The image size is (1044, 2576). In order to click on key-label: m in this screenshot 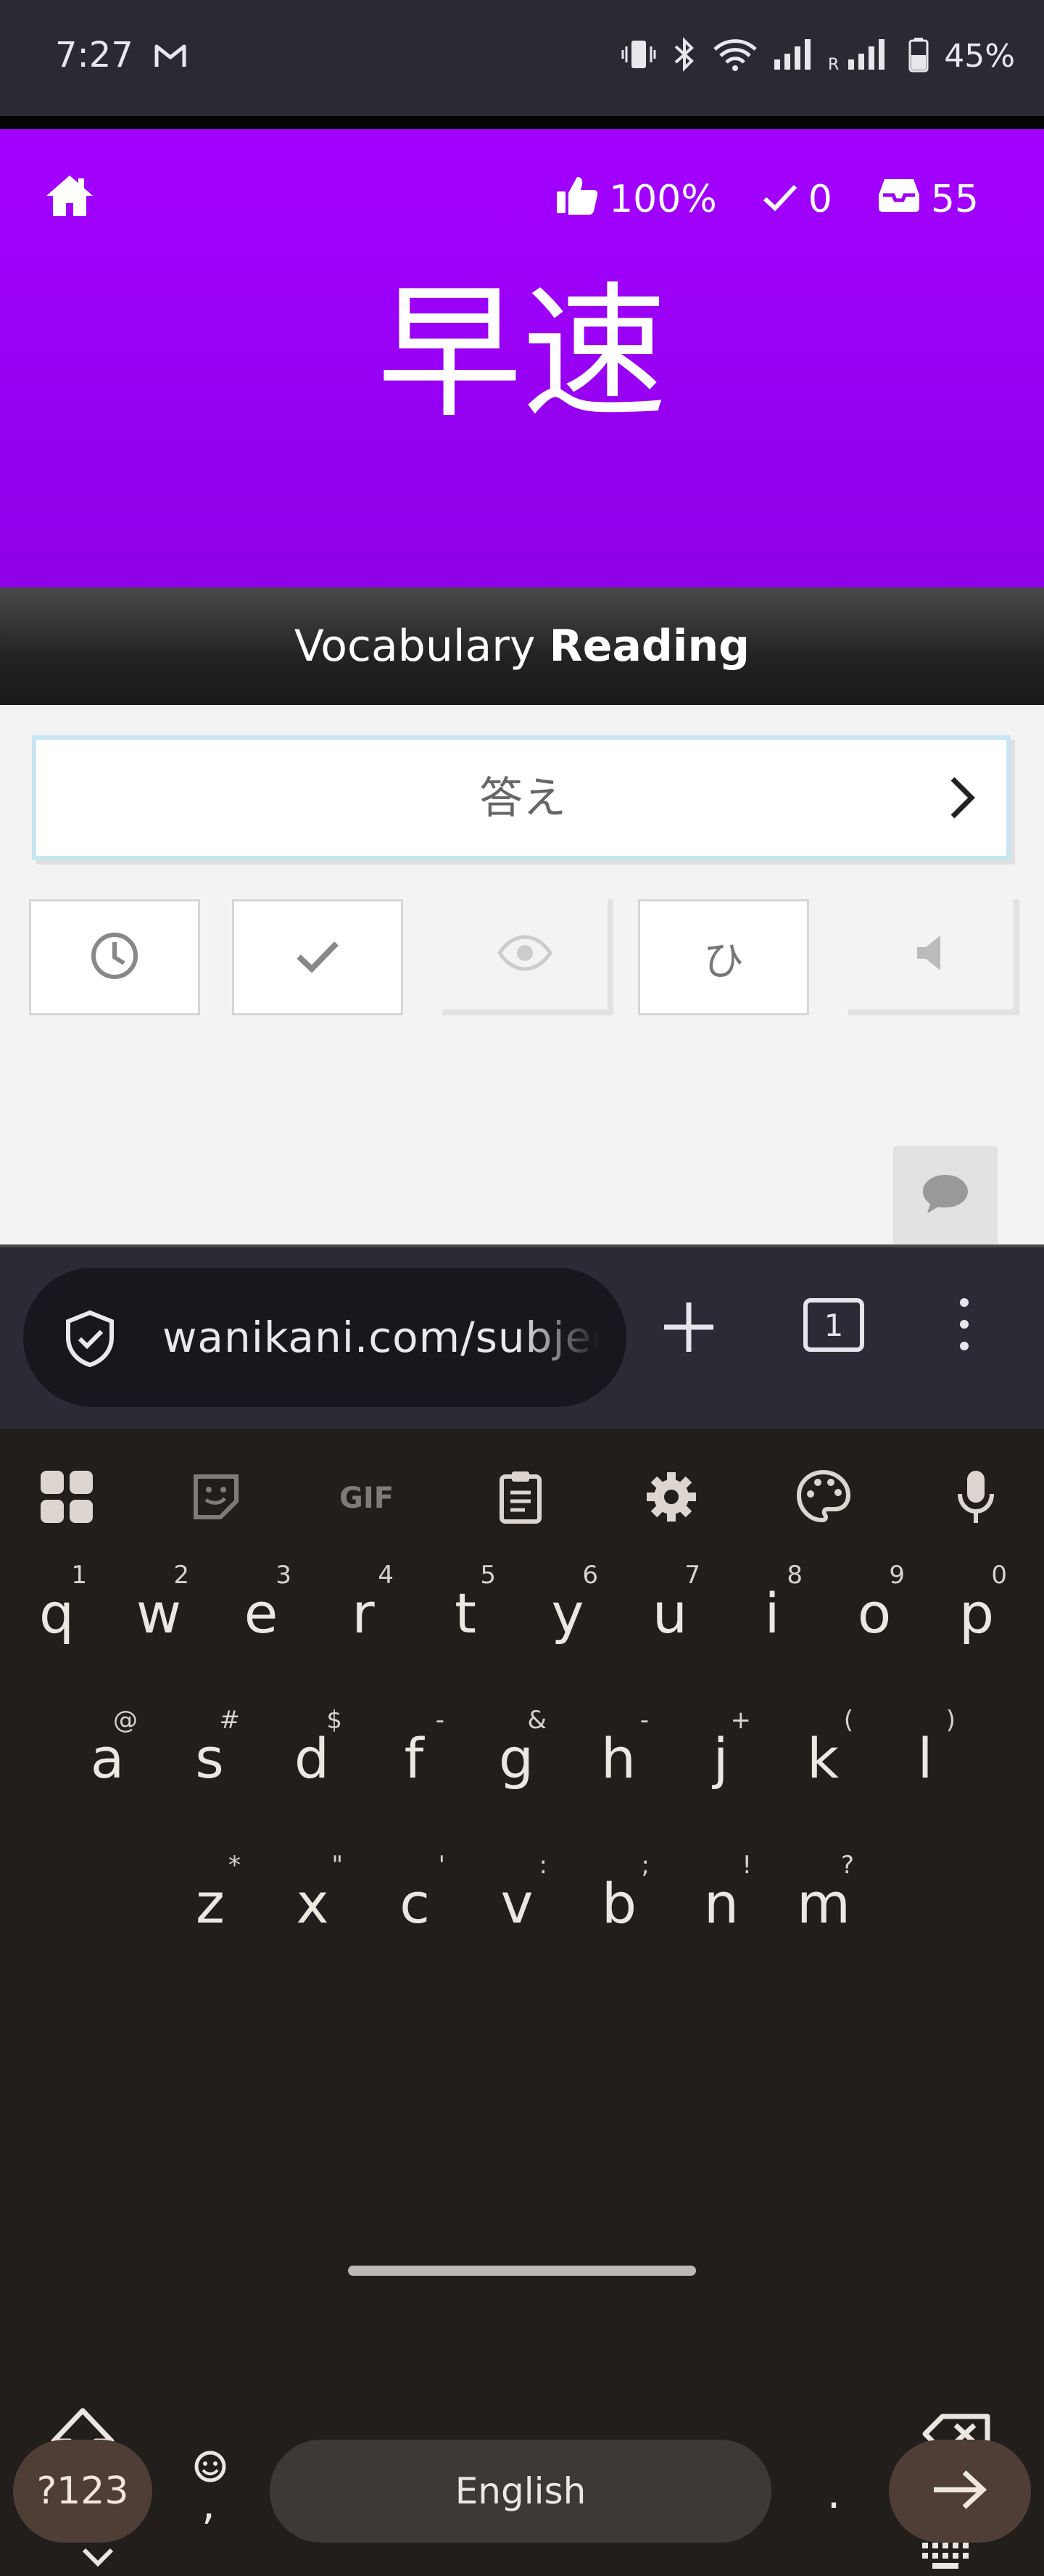, I will do `click(823, 1903)`.